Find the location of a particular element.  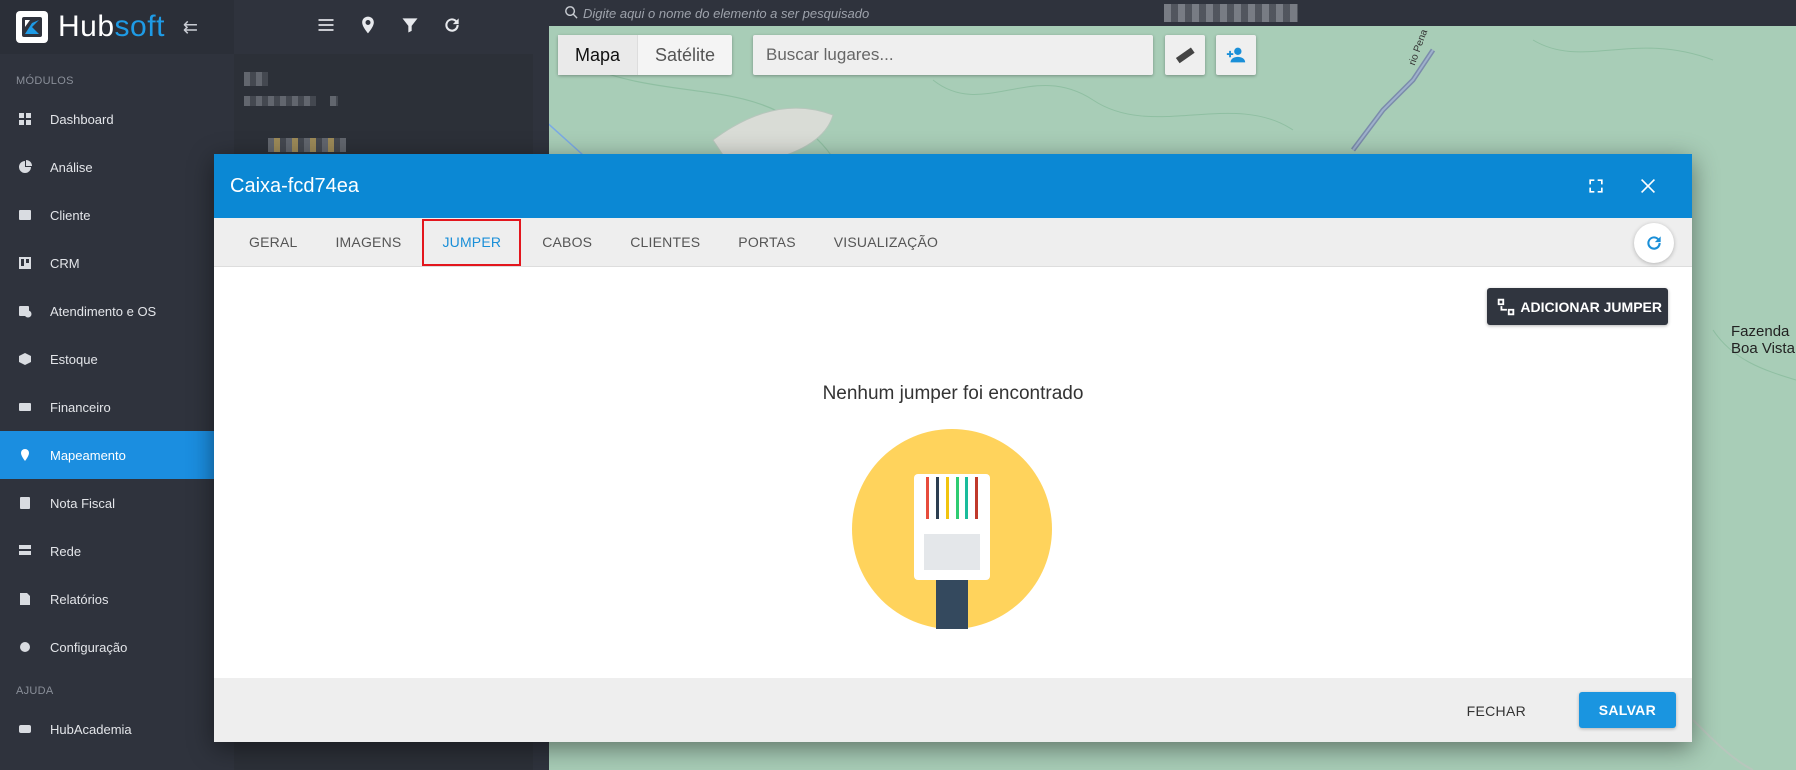

nav-item-label: Financeiro is located at coordinates (80, 407).